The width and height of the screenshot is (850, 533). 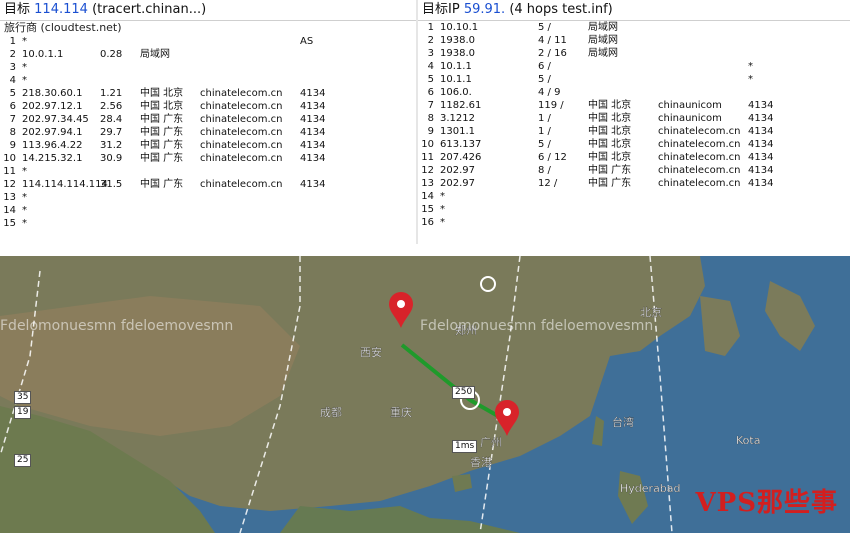 What do you see at coordinates (634, 118) in the screenshot?
I see `hop-row: 8 3.1212 1 / 中国 北京 chinaunicom 4134` at bounding box center [634, 118].